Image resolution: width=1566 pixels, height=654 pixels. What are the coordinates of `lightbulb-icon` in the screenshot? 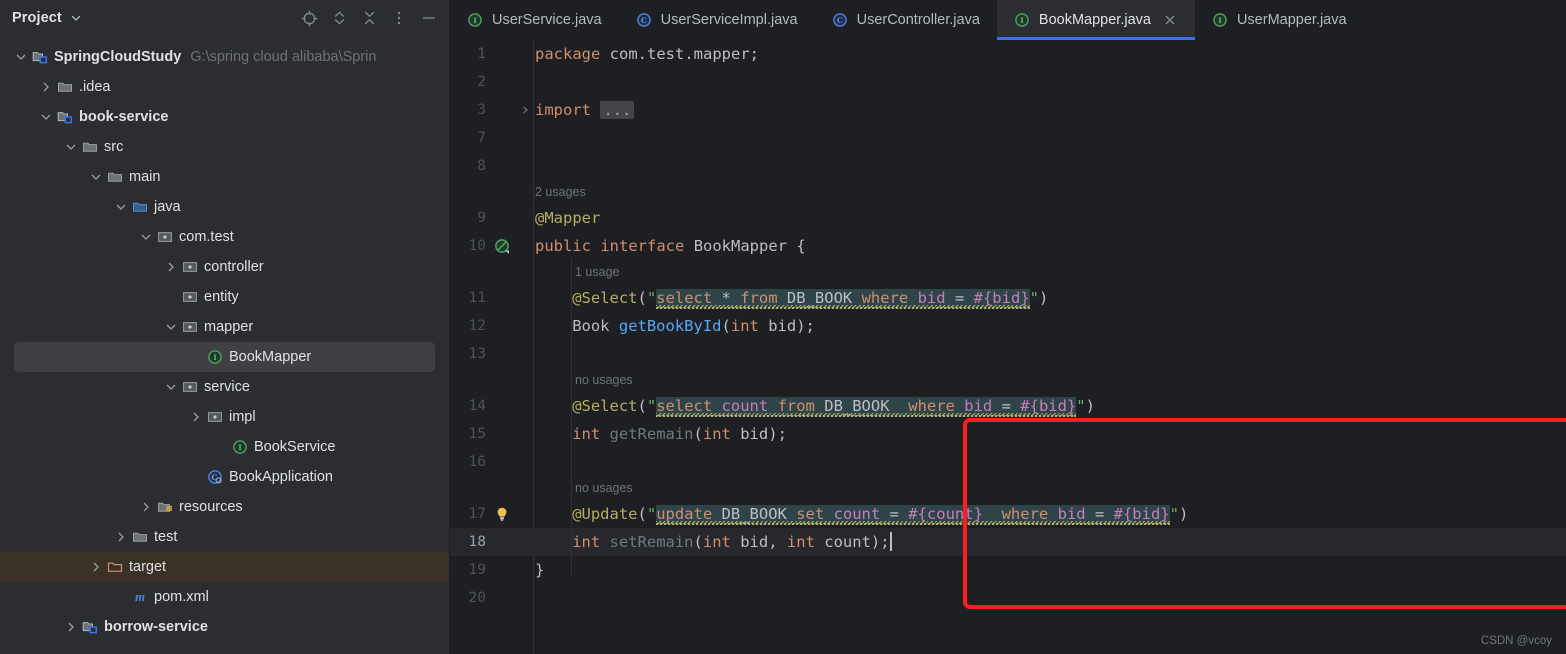 It's located at (502, 514).